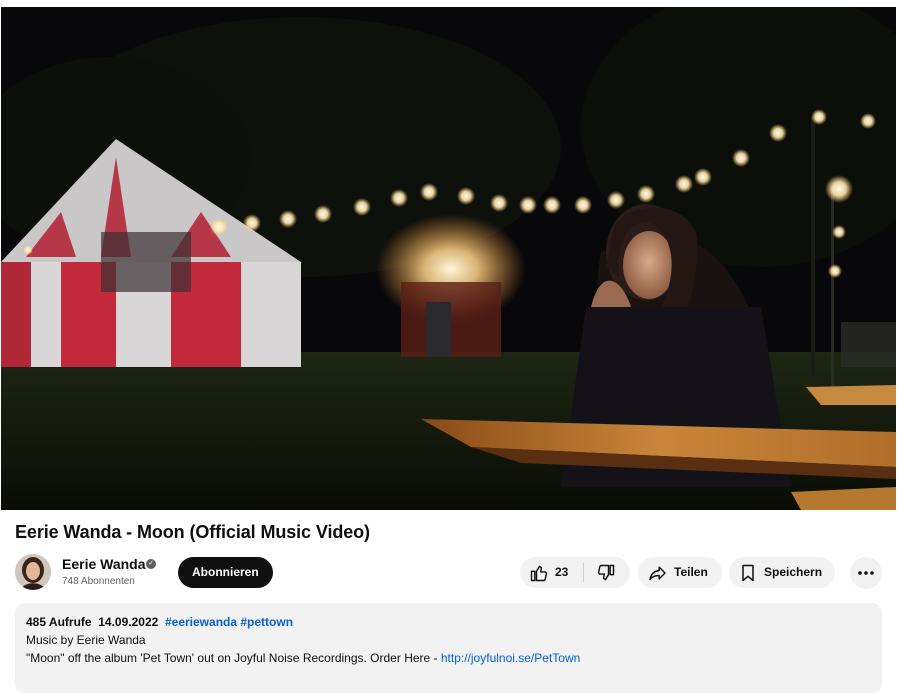 The width and height of the screenshot is (897, 693). I want to click on channel-name: Eerie Wanda, so click(104, 564).